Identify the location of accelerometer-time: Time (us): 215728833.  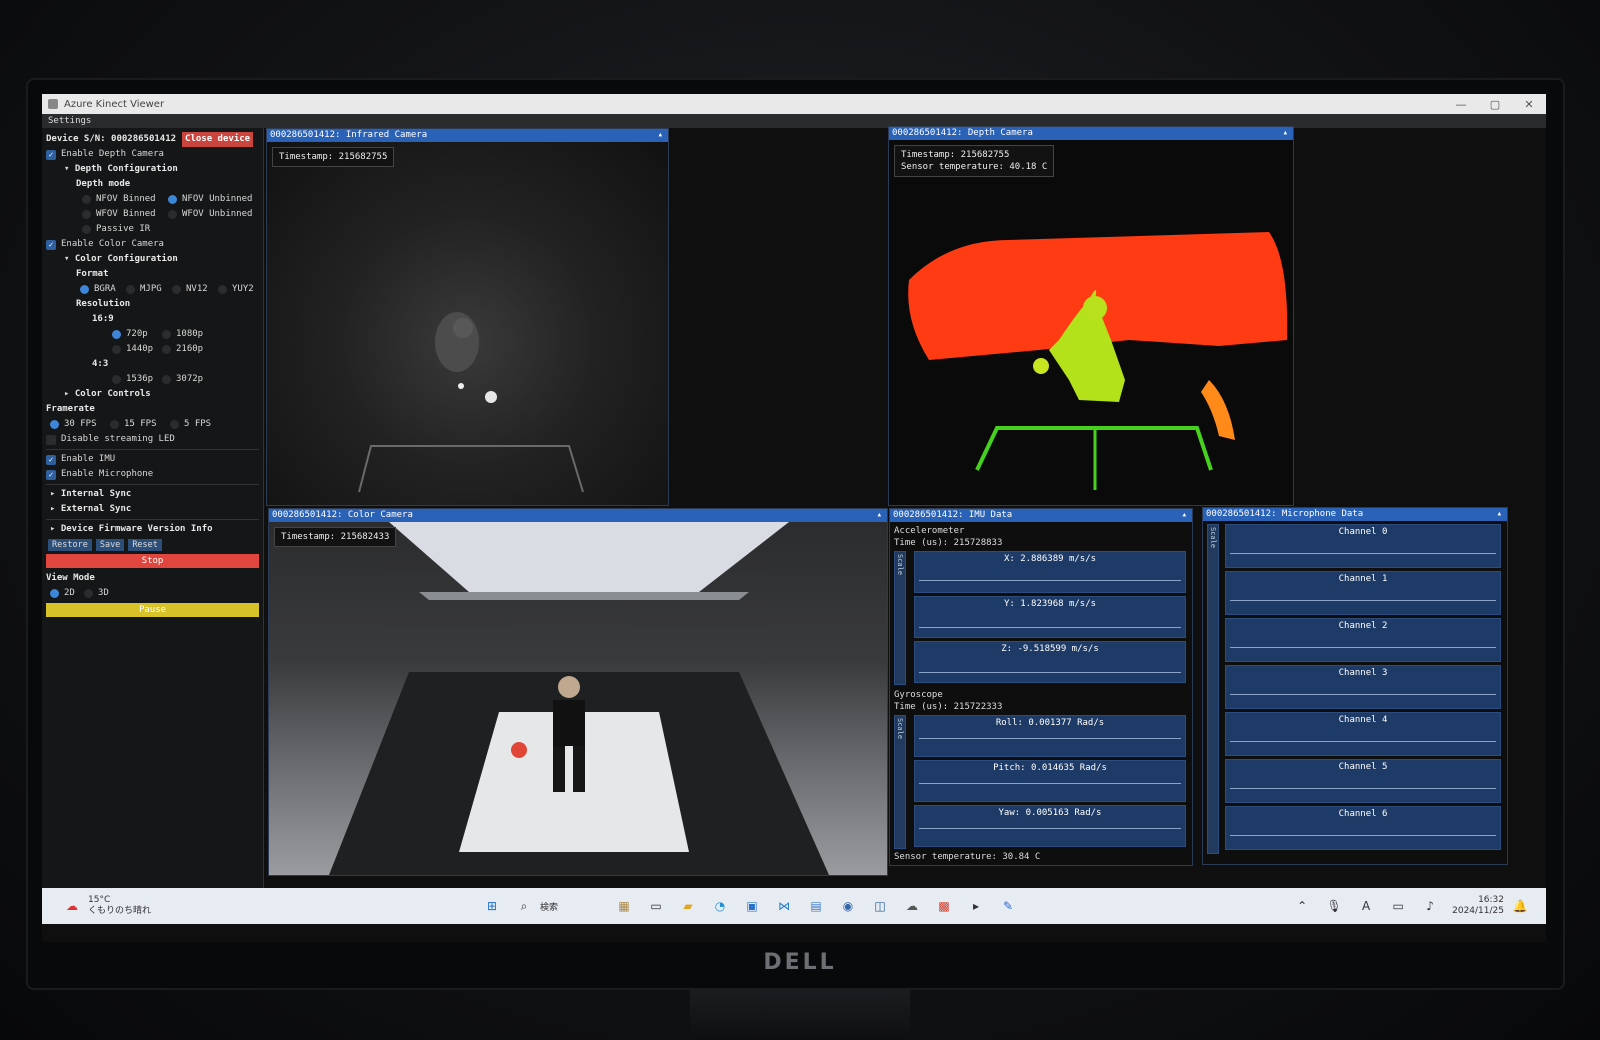
(948, 543).